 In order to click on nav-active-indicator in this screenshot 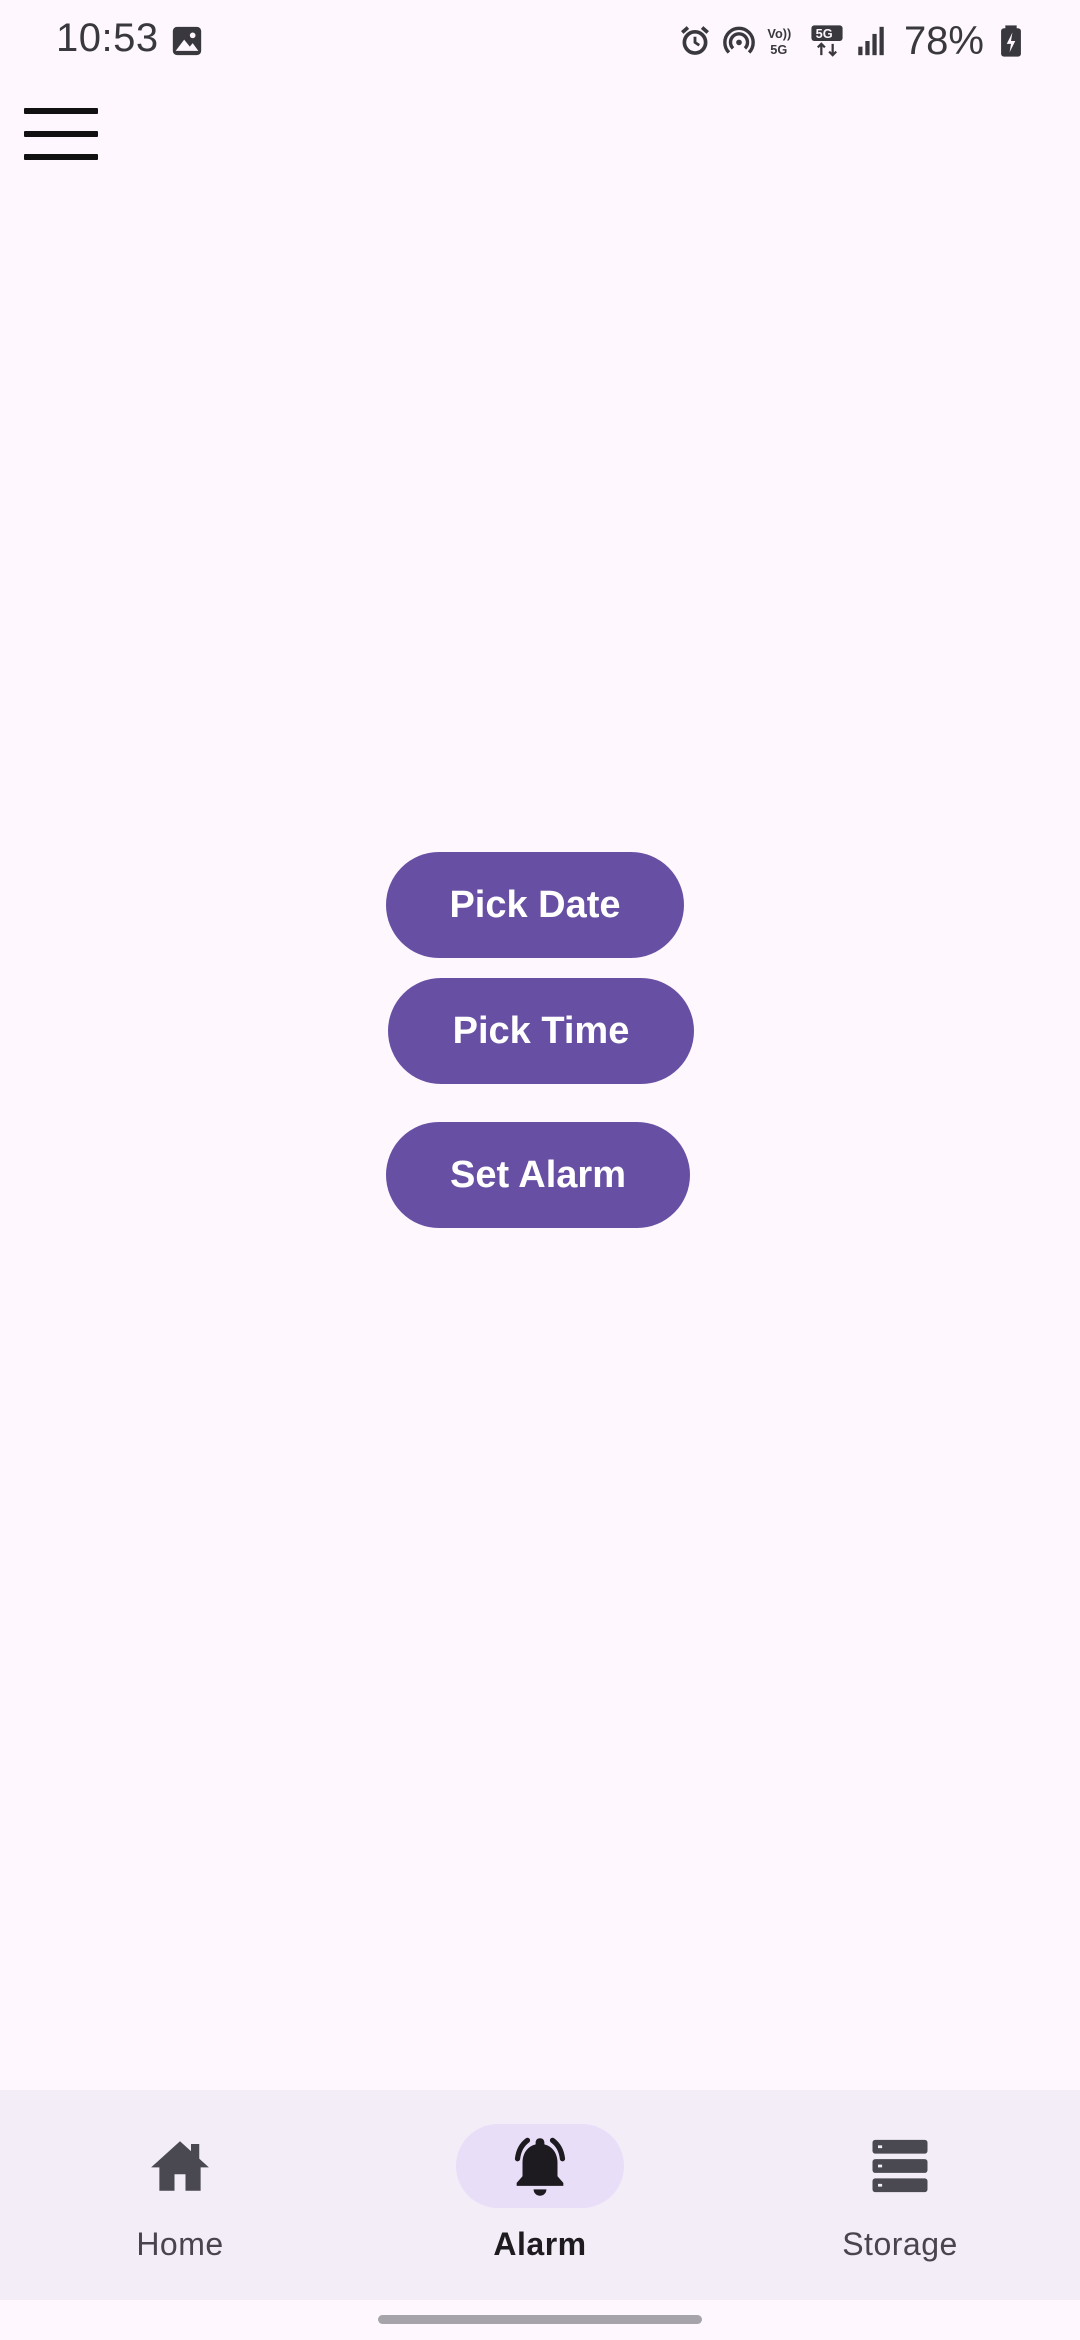, I will do `click(540, 2166)`.